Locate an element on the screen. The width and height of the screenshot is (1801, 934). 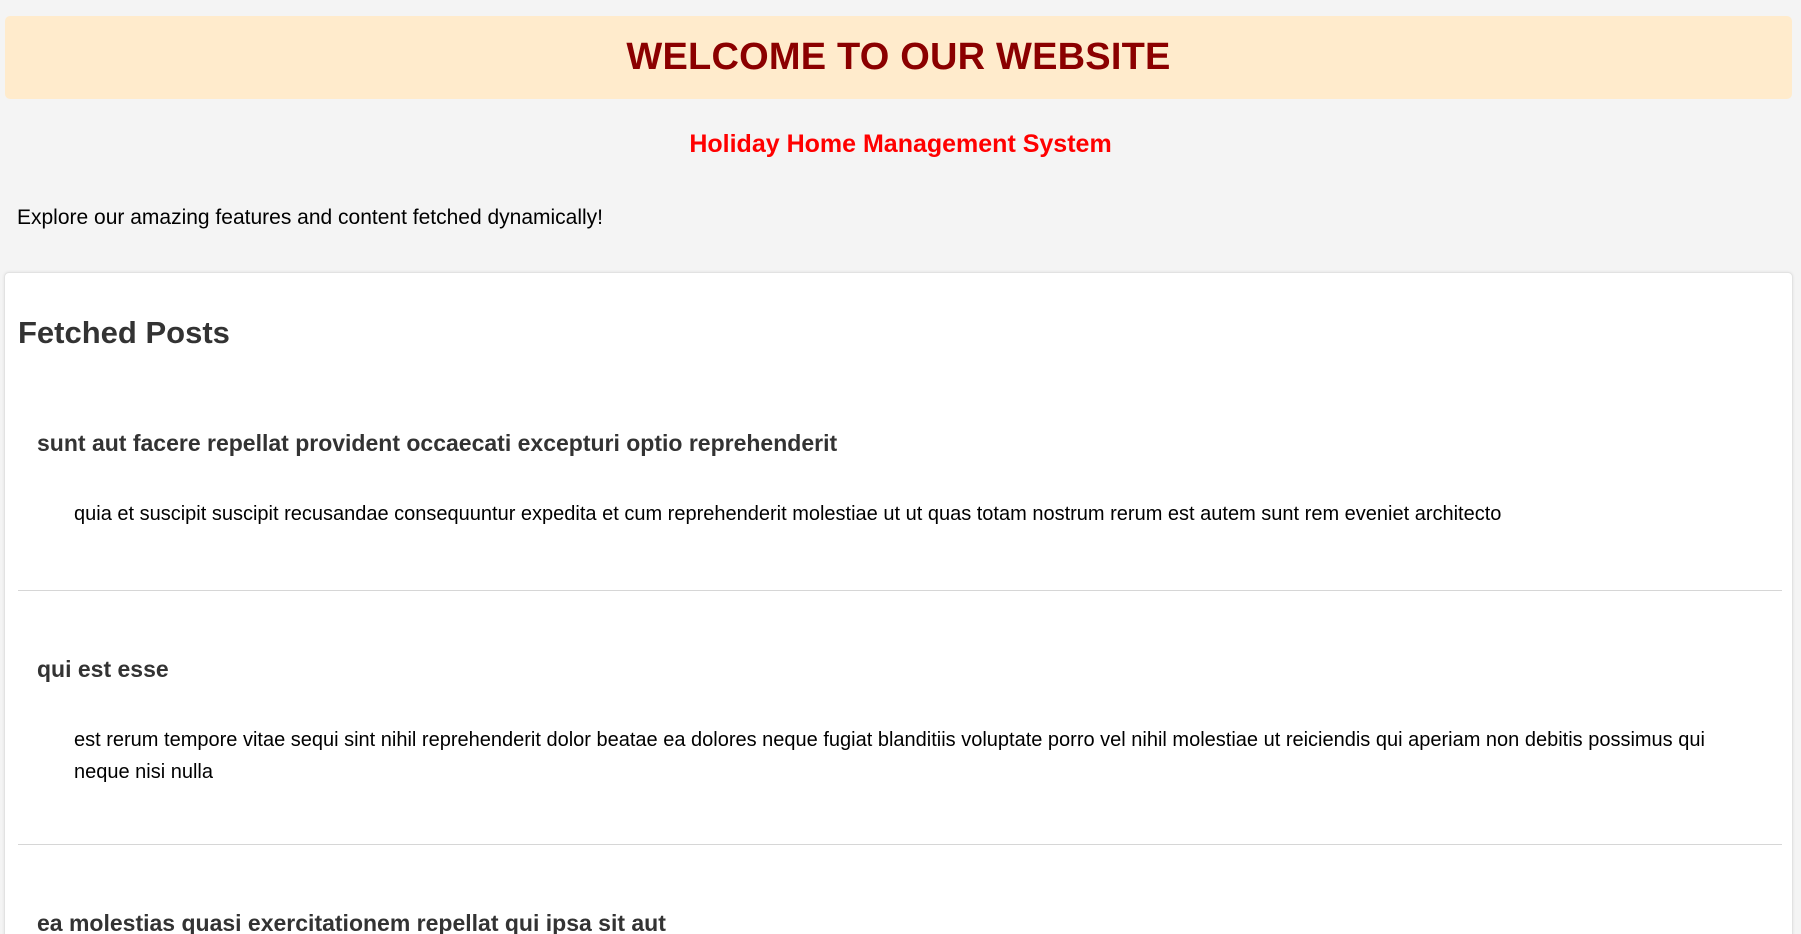
welcome-banner: WELCOME TO OUR WEBSITE is located at coordinates (898, 57).